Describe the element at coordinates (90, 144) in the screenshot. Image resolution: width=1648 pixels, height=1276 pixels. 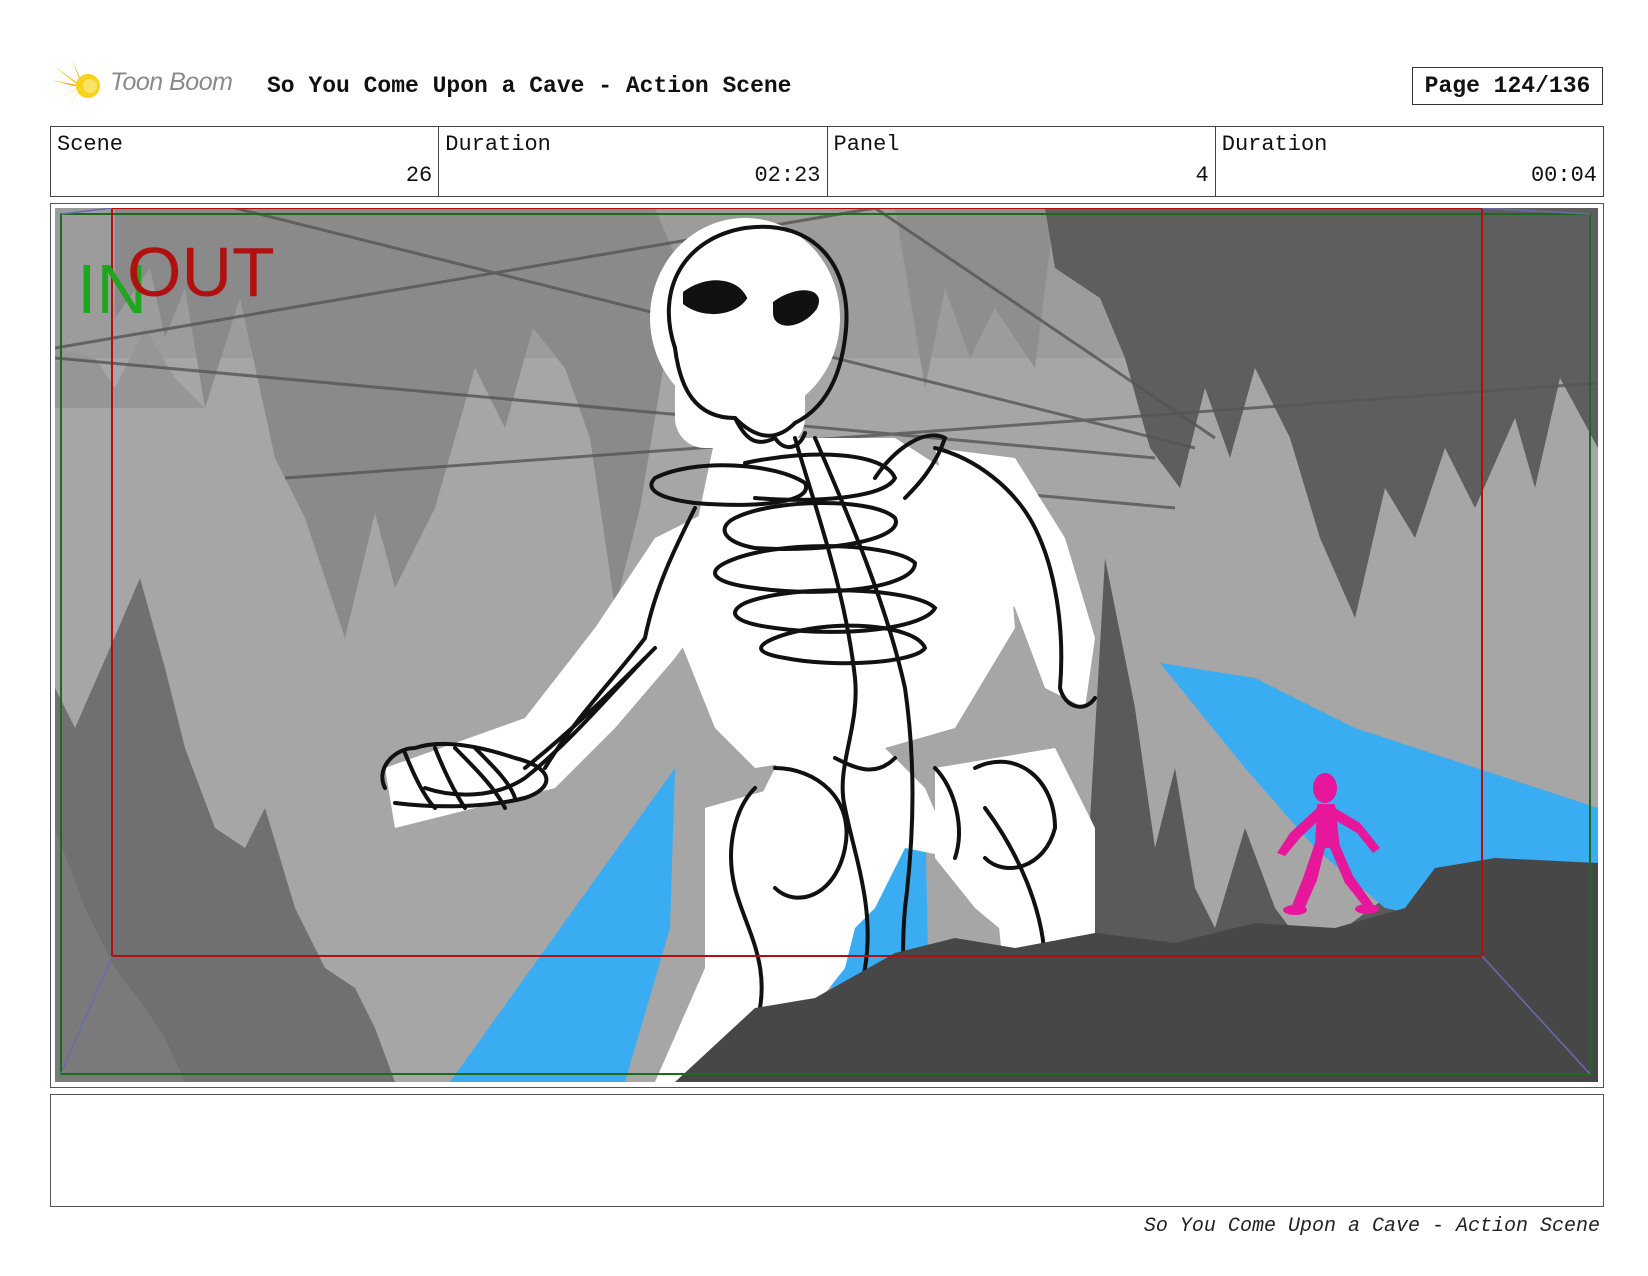
I see `scene-label: Scene` at that location.